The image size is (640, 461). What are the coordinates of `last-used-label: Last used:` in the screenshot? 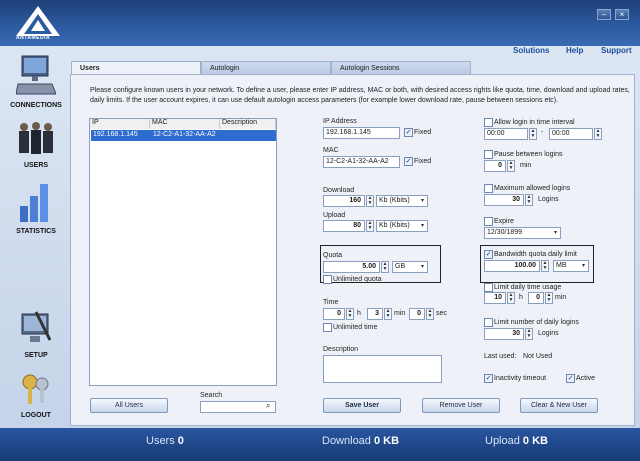 It's located at (500, 356).